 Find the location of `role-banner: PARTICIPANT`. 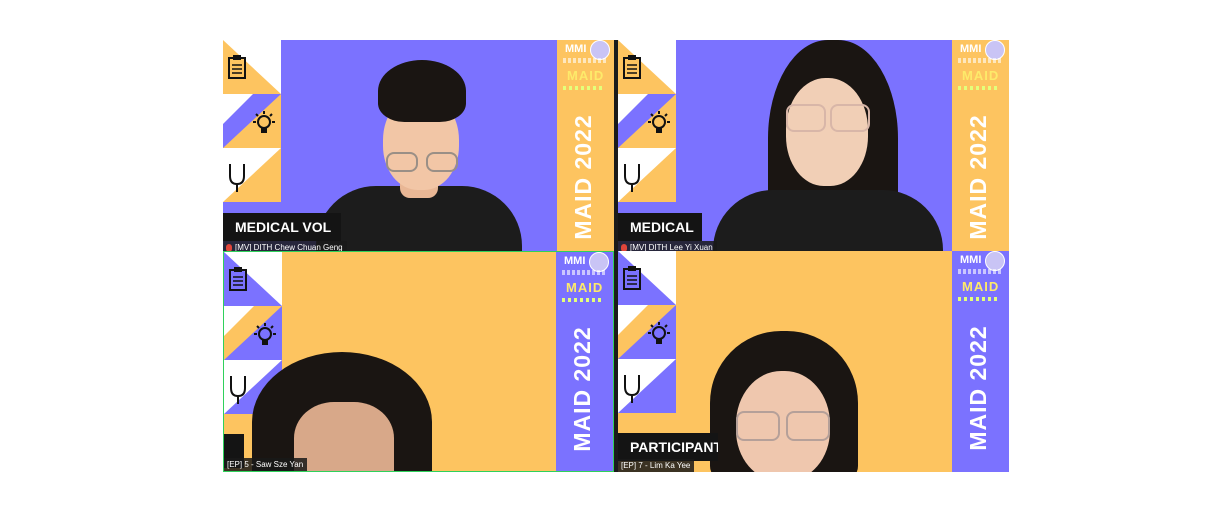

role-banner: PARTICIPANT is located at coordinates (668, 447).